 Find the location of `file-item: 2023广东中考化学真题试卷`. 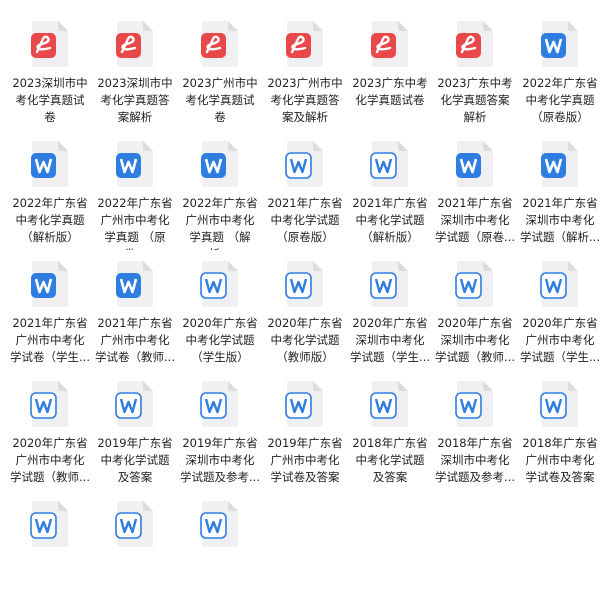

file-item: 2023广东中考化学真题试卷 is located at coordinates (390, 67).